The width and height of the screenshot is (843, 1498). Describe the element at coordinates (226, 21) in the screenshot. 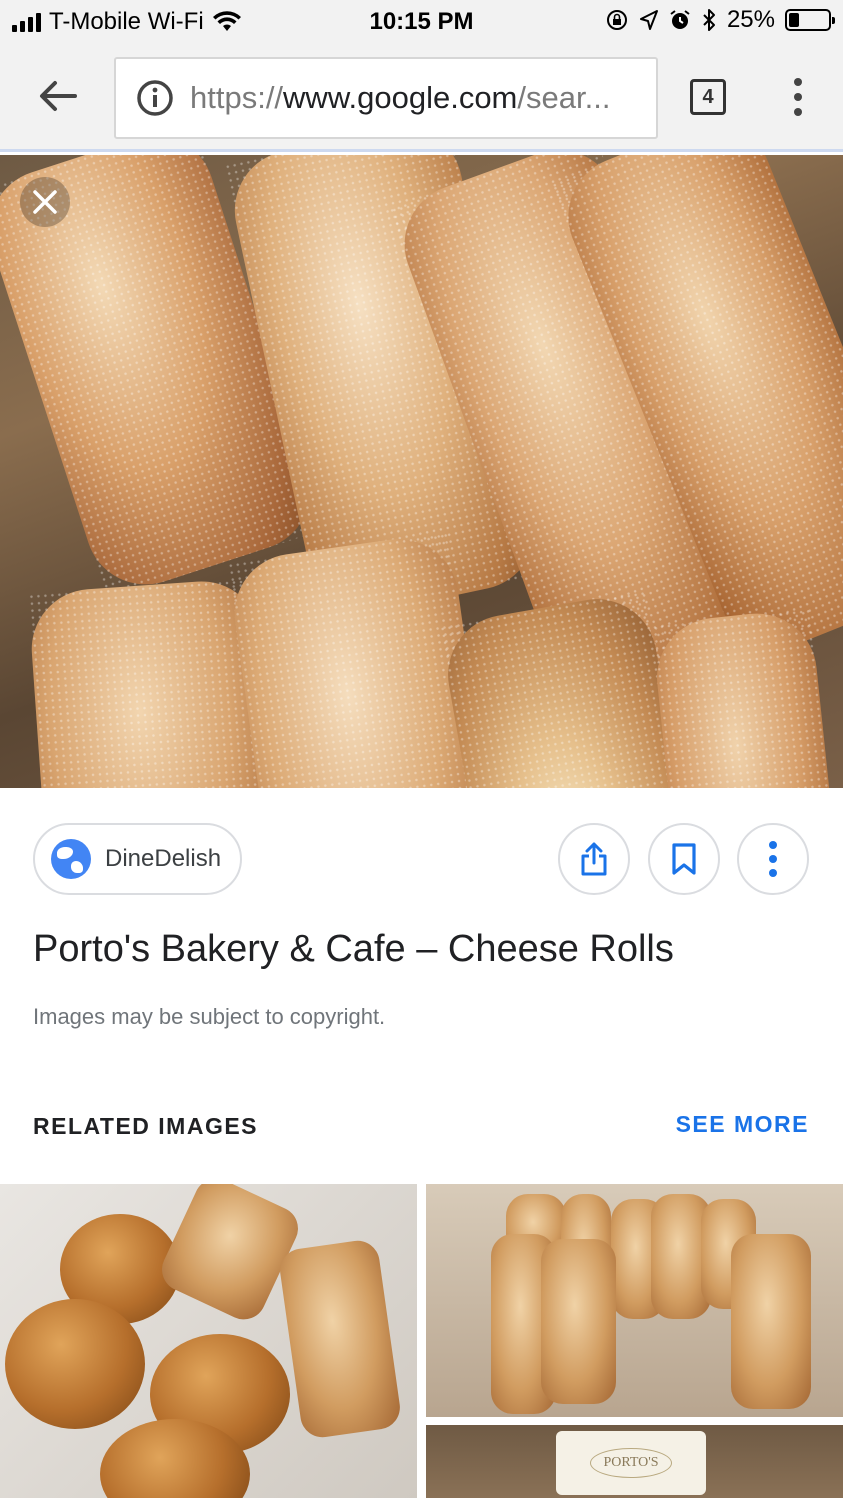

I see `wifi-icon` at that location.